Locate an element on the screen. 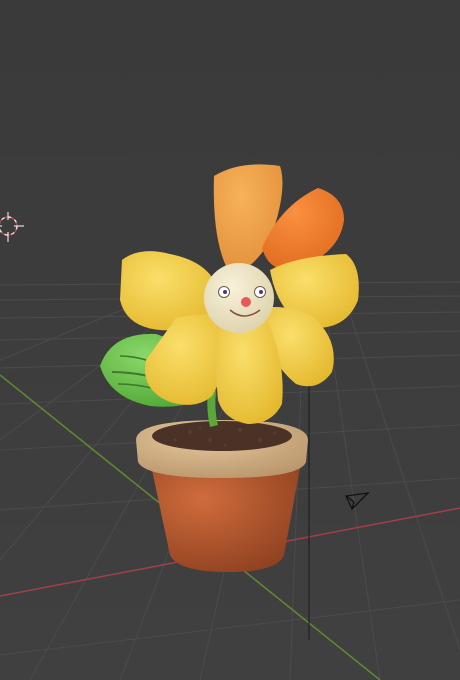 Image resolution: width=460 pixels, height=680 pixels. flower-face is located at coordinates (239, 298).